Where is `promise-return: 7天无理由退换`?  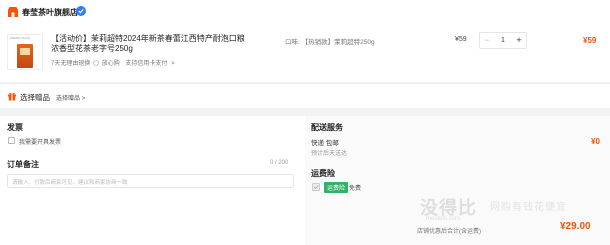 promise-return: 7天无理由退换 is located at coordinates (71, 64).